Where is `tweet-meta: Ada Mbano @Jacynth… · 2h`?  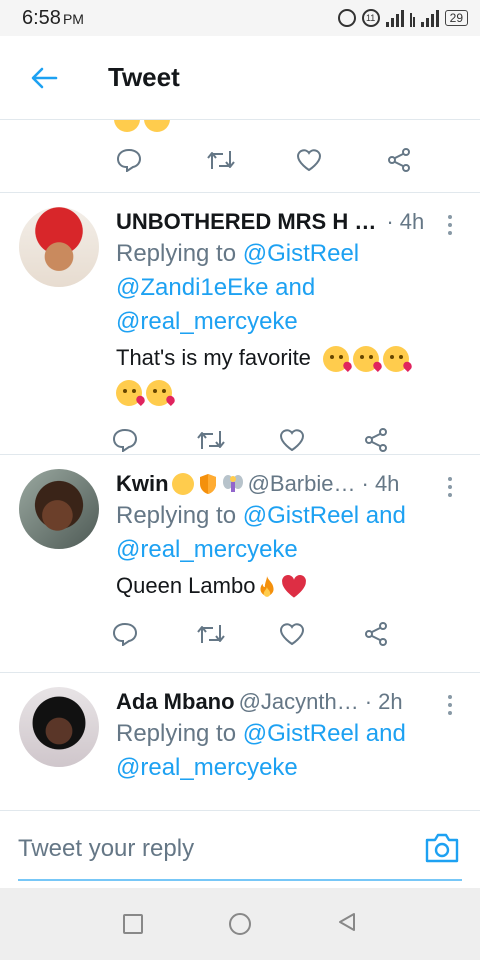
tweet-meta: Ada Mbano @Jacynth… · 2h is located at coordinates (281, 702).